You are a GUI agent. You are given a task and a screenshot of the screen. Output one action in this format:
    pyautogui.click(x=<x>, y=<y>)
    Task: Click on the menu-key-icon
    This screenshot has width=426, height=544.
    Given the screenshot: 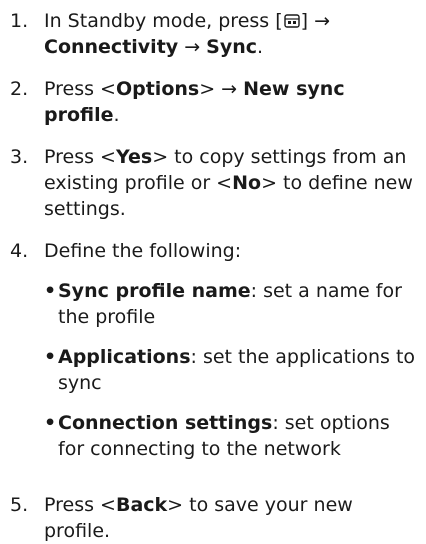 What is the action you would take?
    pyautogui.click(x=291, y=21)
    